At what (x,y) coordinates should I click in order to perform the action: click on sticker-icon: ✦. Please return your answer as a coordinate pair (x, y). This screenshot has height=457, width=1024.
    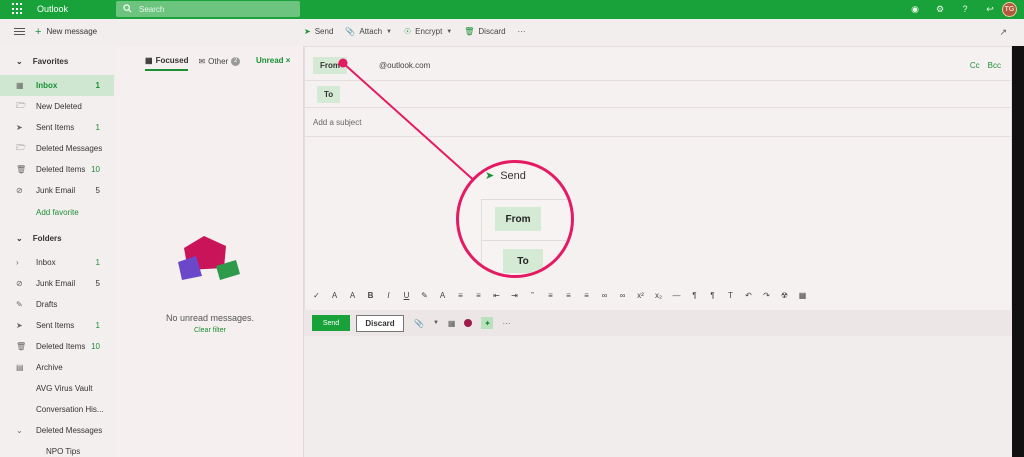
    Looking at the image, I should click on (487, 323).